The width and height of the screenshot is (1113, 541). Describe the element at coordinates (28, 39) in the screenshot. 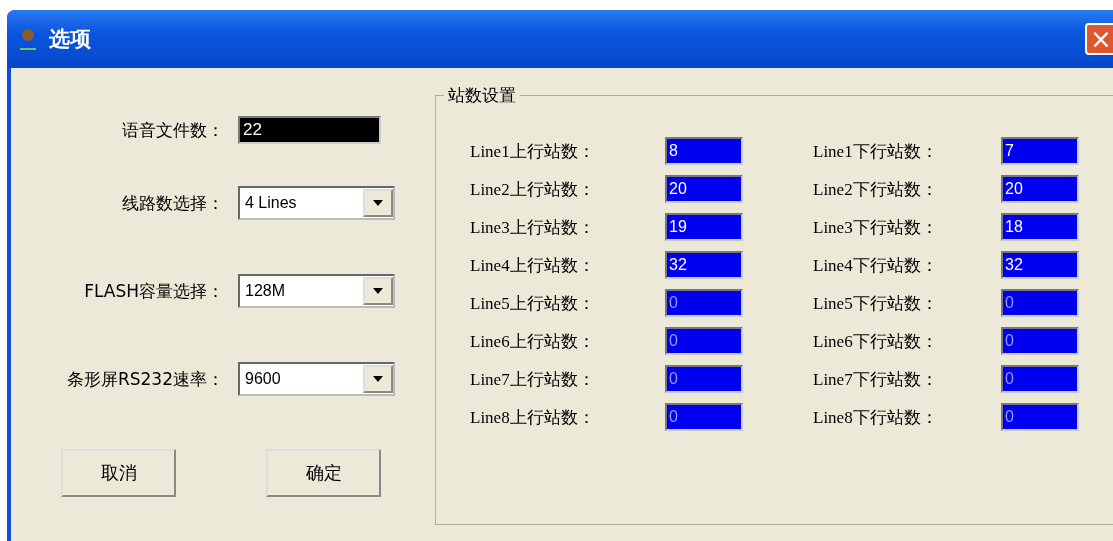

I see `app-icon` at that location.